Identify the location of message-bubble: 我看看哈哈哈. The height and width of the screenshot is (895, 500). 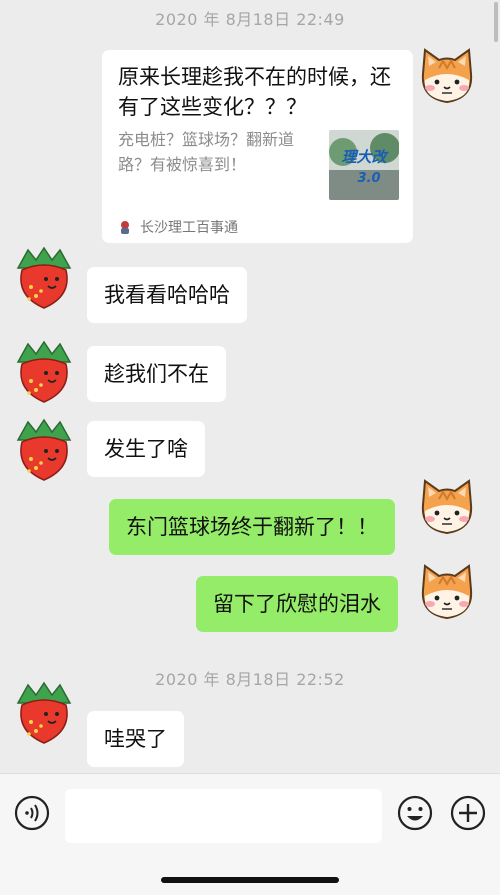
(167, 295).